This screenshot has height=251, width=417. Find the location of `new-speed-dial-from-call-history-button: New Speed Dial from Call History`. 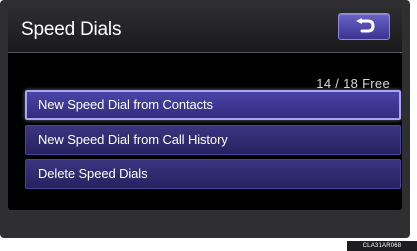

new-speed-dial-from-call-history-button: New Speed Dial from Call History is located at coordinates (213, 140).